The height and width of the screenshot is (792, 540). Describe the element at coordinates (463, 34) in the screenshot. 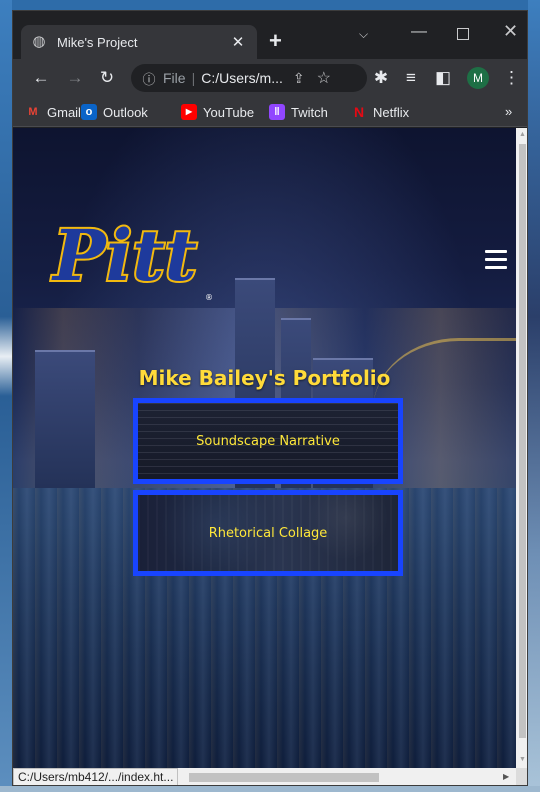

I see `maximize-button` at that location.